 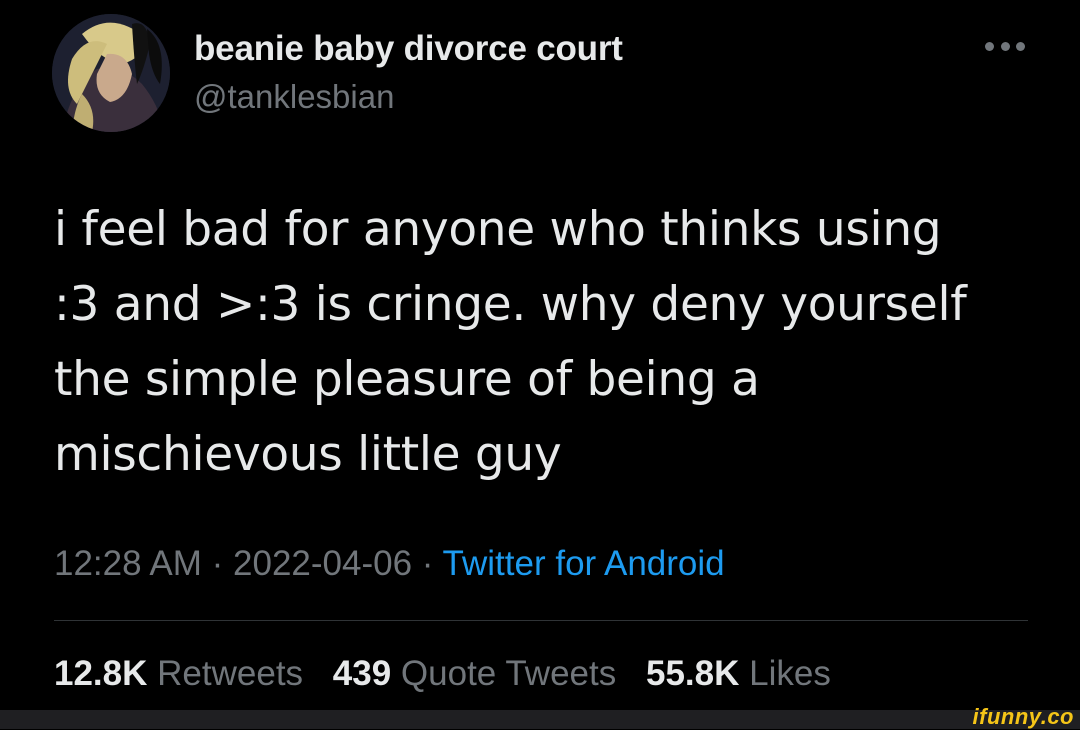 I want to click on author-display-name: beanie baby divorce court, so click(x=408, y=49).